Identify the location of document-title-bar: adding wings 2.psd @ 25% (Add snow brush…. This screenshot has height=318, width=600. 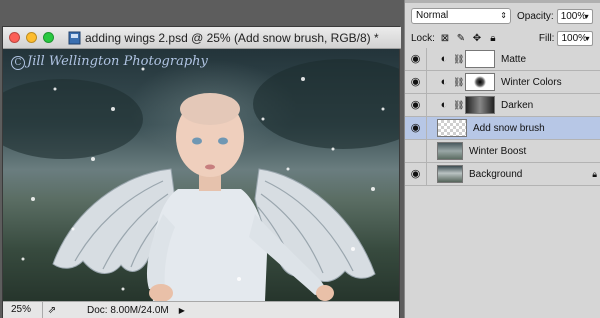
(202, 38).